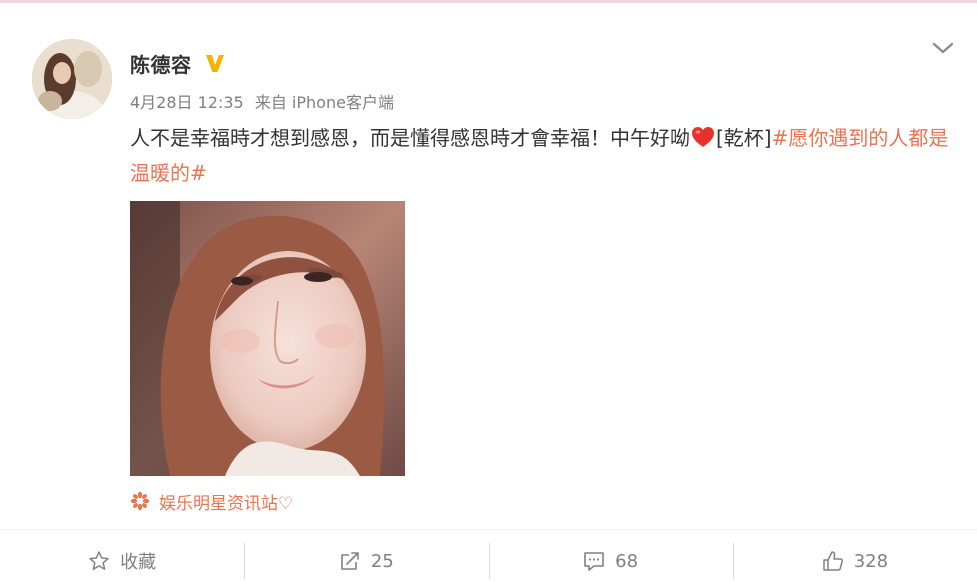  What do you see at coordinates (324, 102) in the screenshot?
I see `post-source-client: 来自 iPhone客户端` at bounding box center [324, 102].